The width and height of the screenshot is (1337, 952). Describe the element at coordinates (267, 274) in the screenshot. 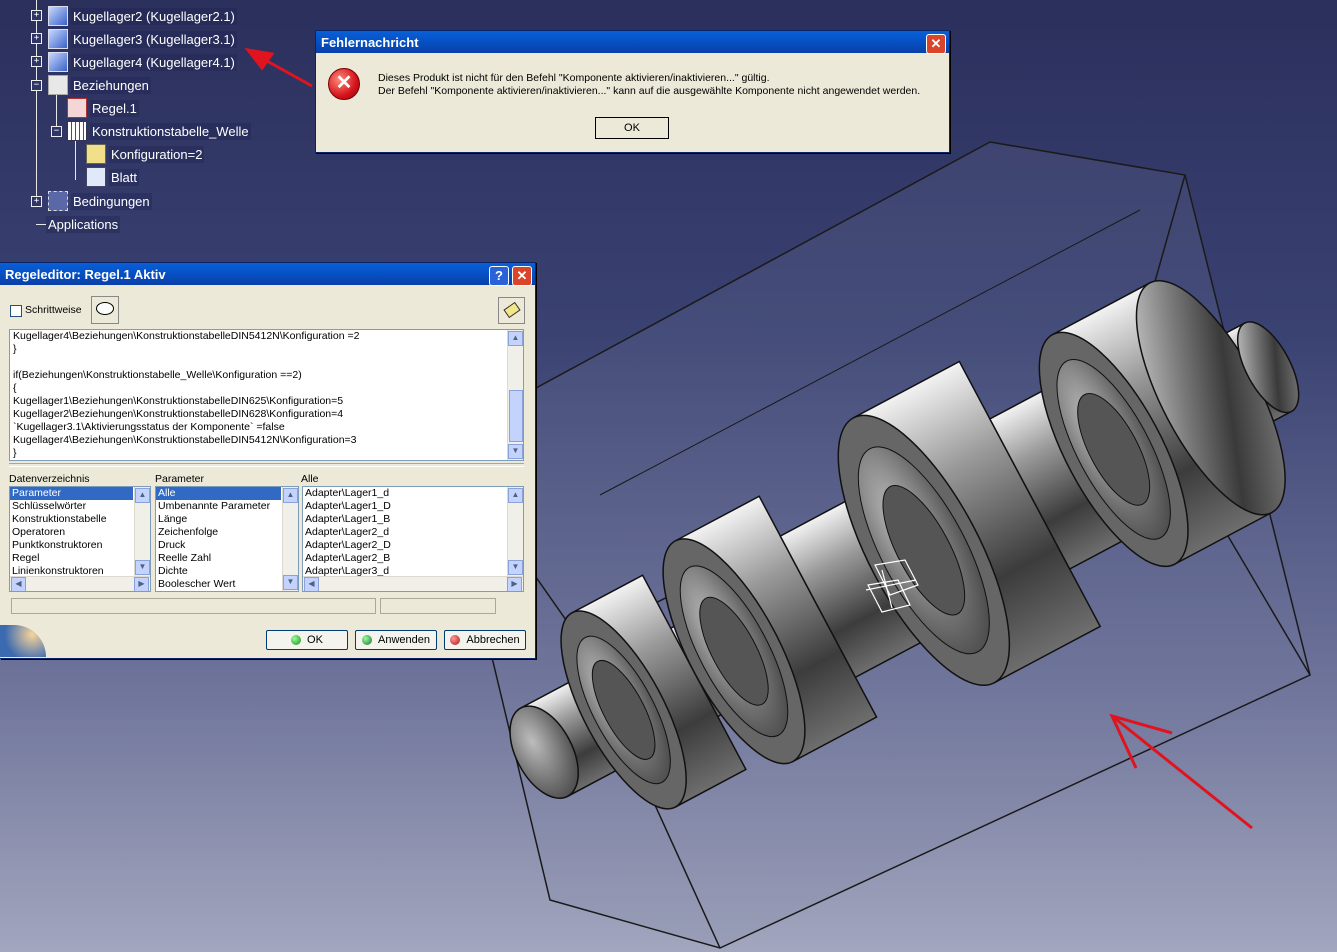

I see `rule-editor-titlebar: Regeleditor: Regel.1 Aktiv` at that location.